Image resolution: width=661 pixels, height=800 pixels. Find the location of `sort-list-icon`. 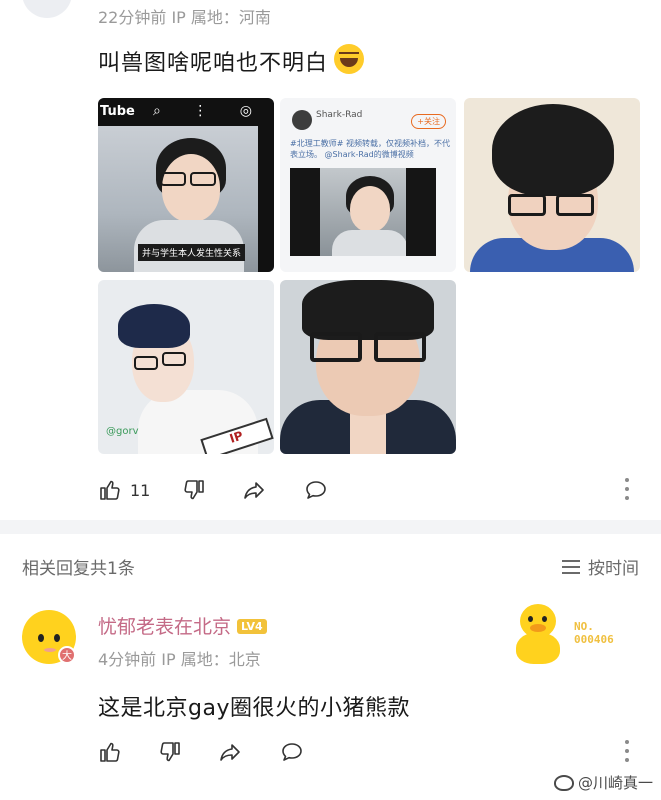

sort-list-icon is located at coordinates (571, 566).